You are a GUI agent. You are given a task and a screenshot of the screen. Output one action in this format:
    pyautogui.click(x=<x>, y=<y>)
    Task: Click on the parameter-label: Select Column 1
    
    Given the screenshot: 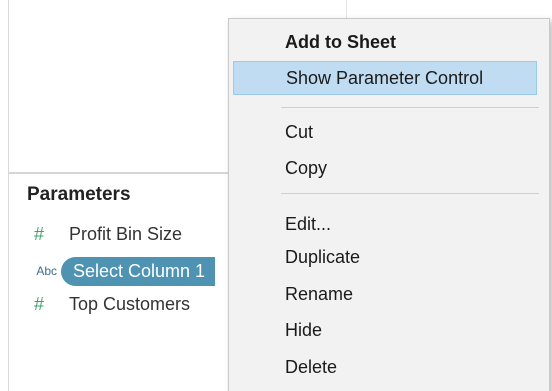 What is the action you would take?
    pyautogui.click(x=138, y=271)
    